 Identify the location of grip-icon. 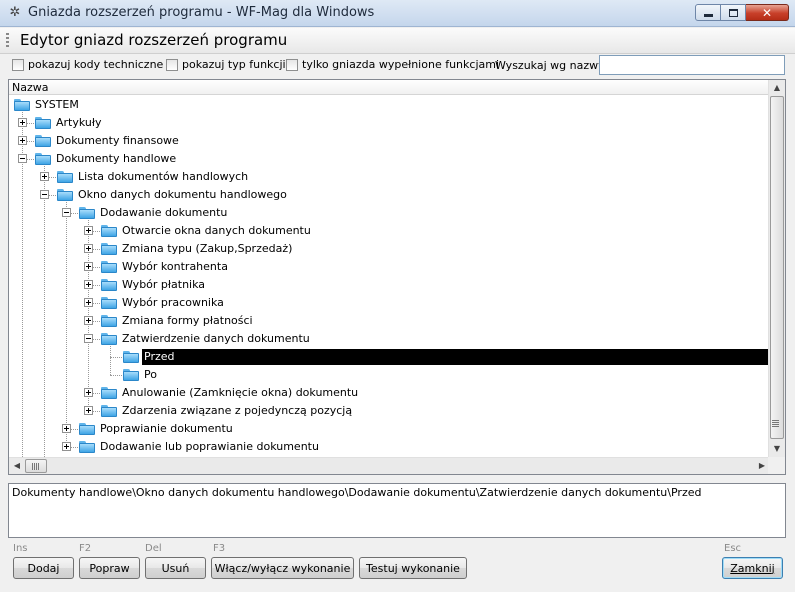
(7, 40).